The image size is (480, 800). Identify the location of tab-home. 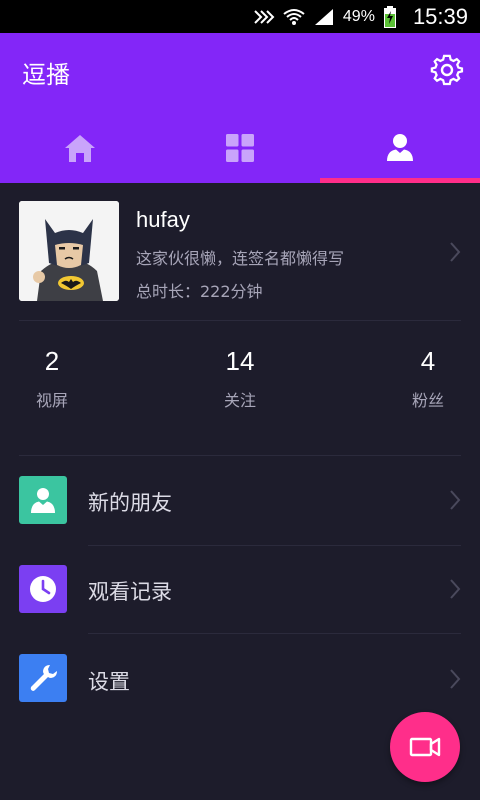
(80, 148).